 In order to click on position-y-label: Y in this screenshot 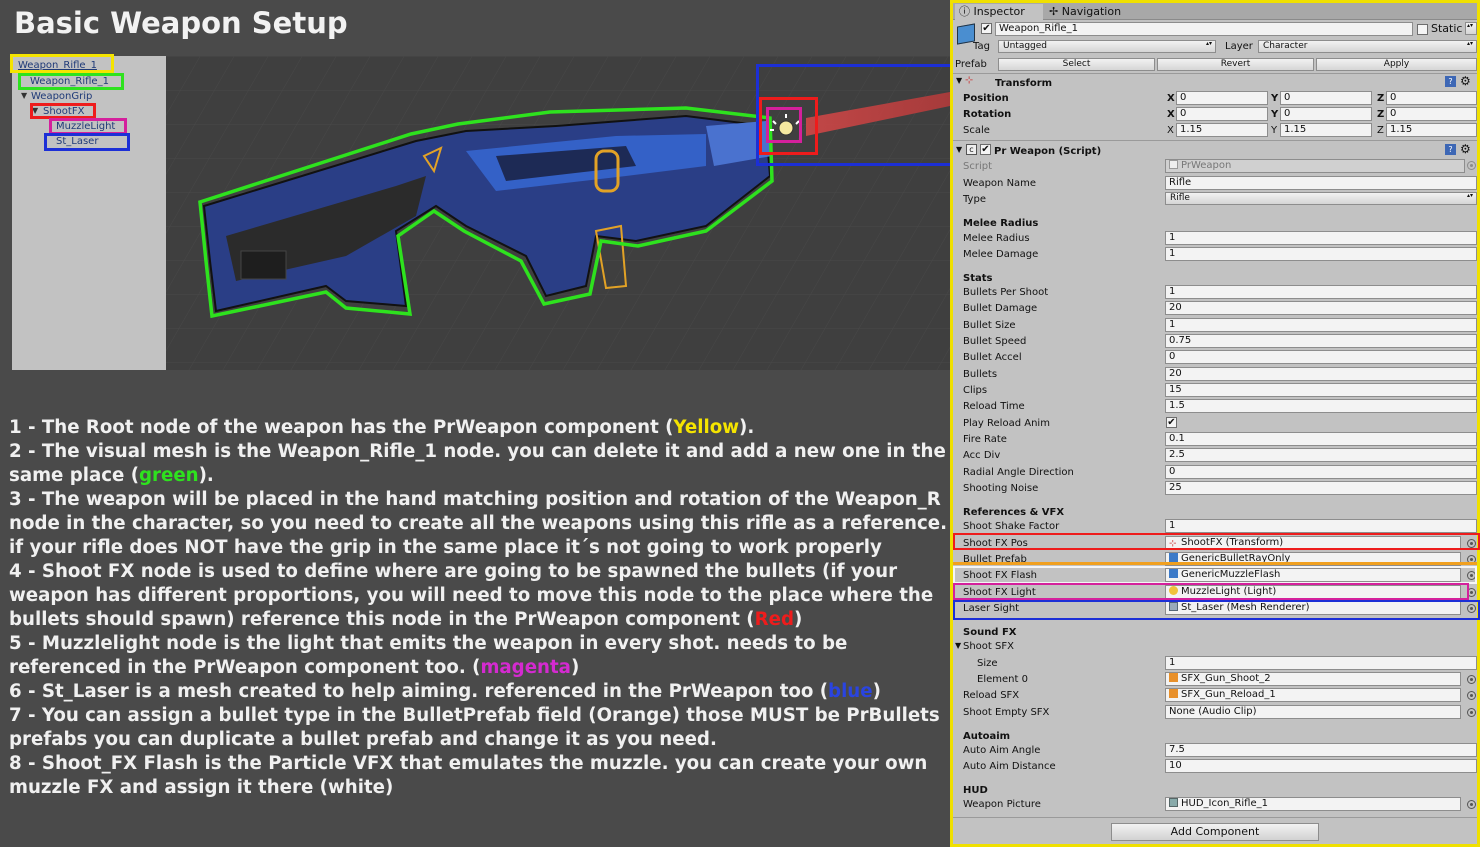, I will do `click(1274, 98)`.